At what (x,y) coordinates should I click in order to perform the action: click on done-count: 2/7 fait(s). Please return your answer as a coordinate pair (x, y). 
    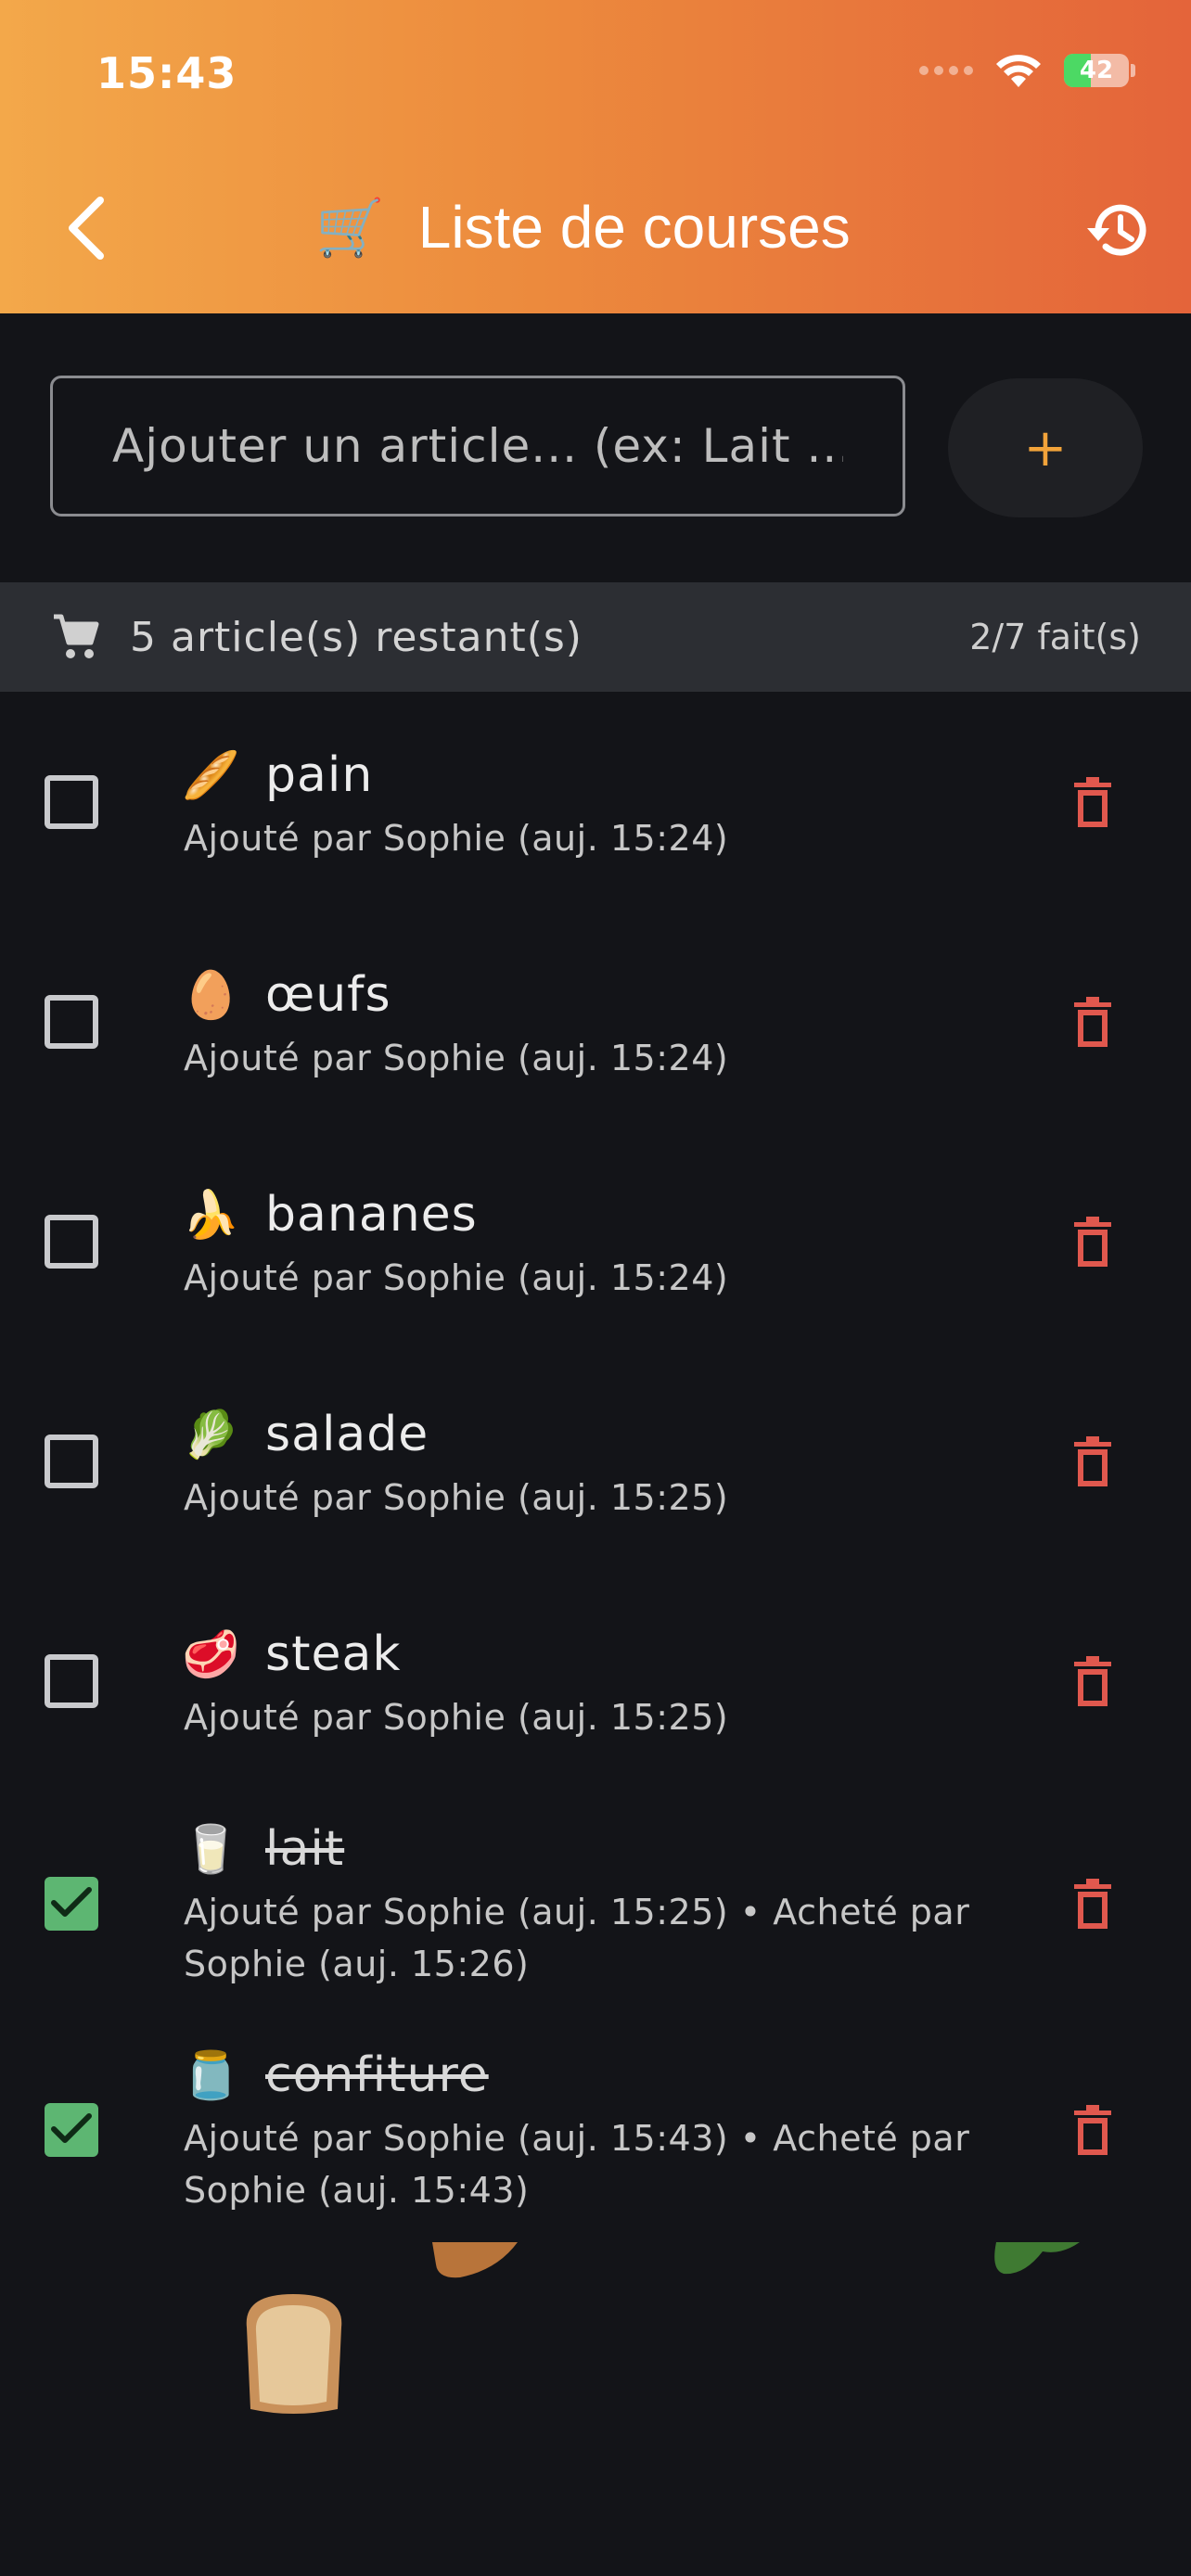
    Looking at the image, I should click on (1055, 637).